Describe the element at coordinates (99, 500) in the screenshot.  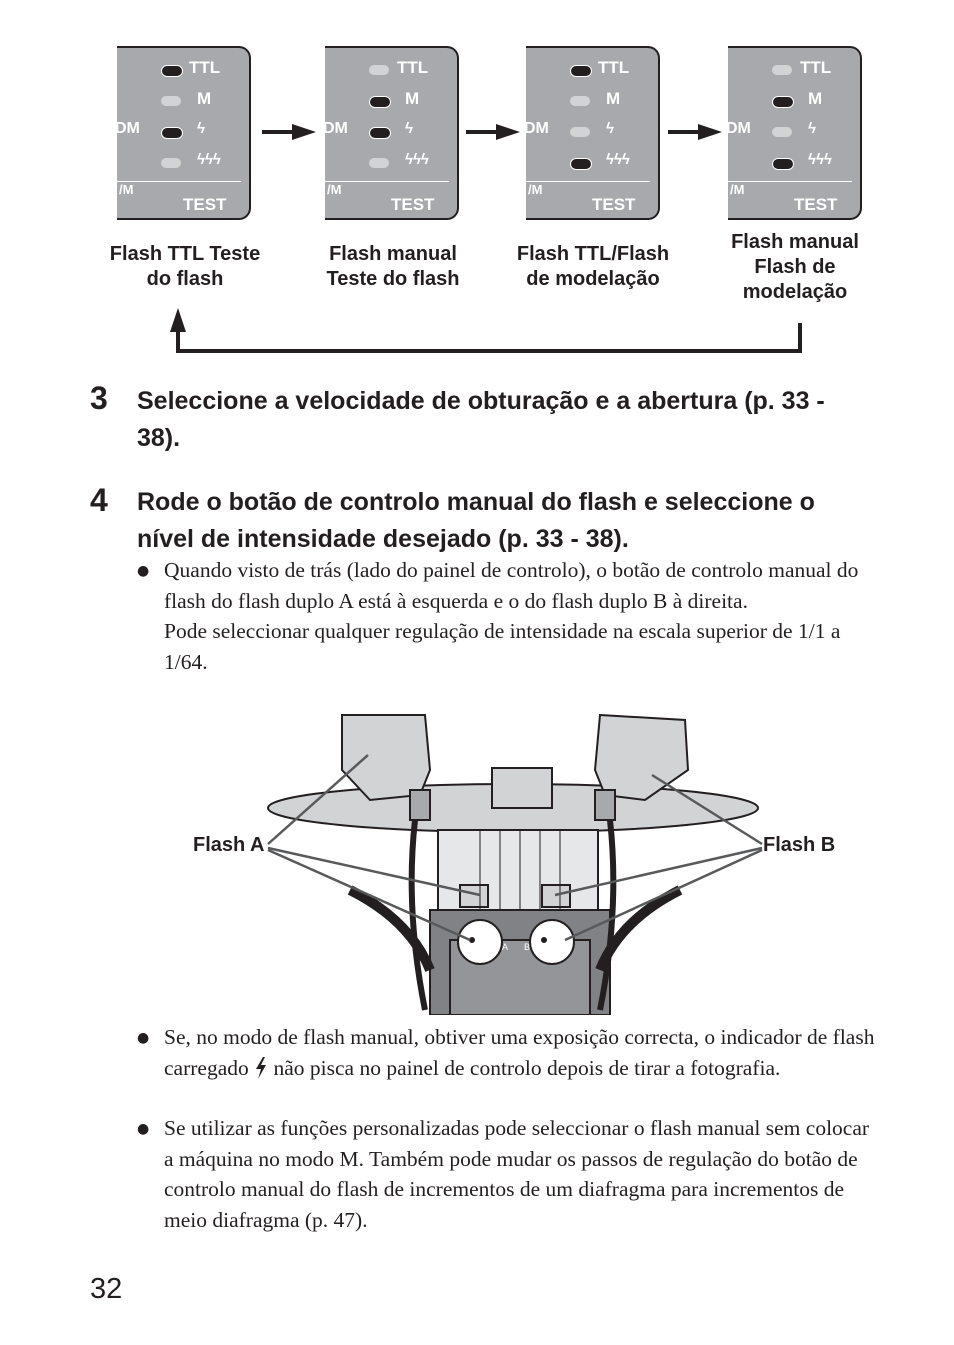
I see `step-number: 4` at that location.